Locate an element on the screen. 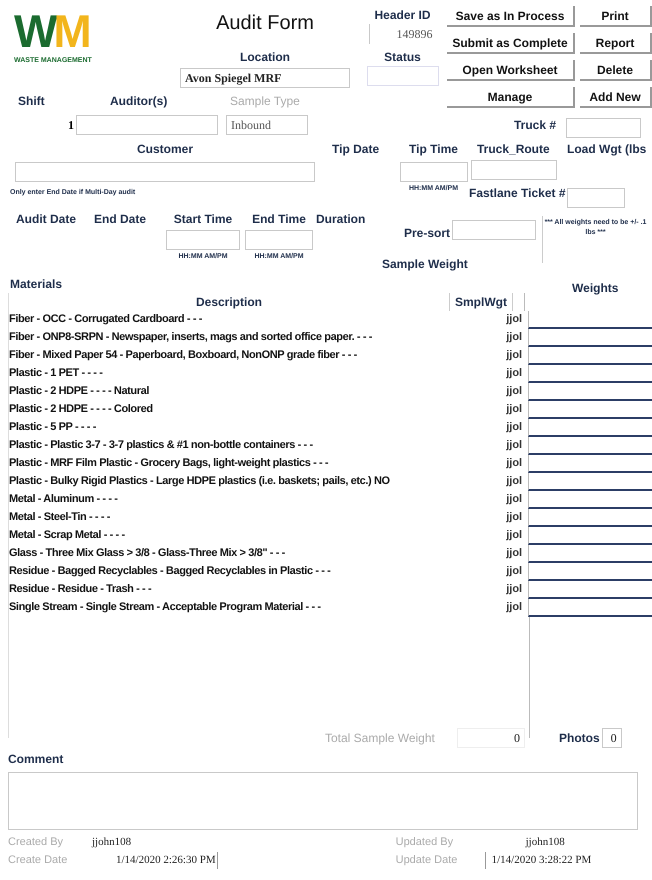  form-button: Add New is located at coordinates (616, 97).